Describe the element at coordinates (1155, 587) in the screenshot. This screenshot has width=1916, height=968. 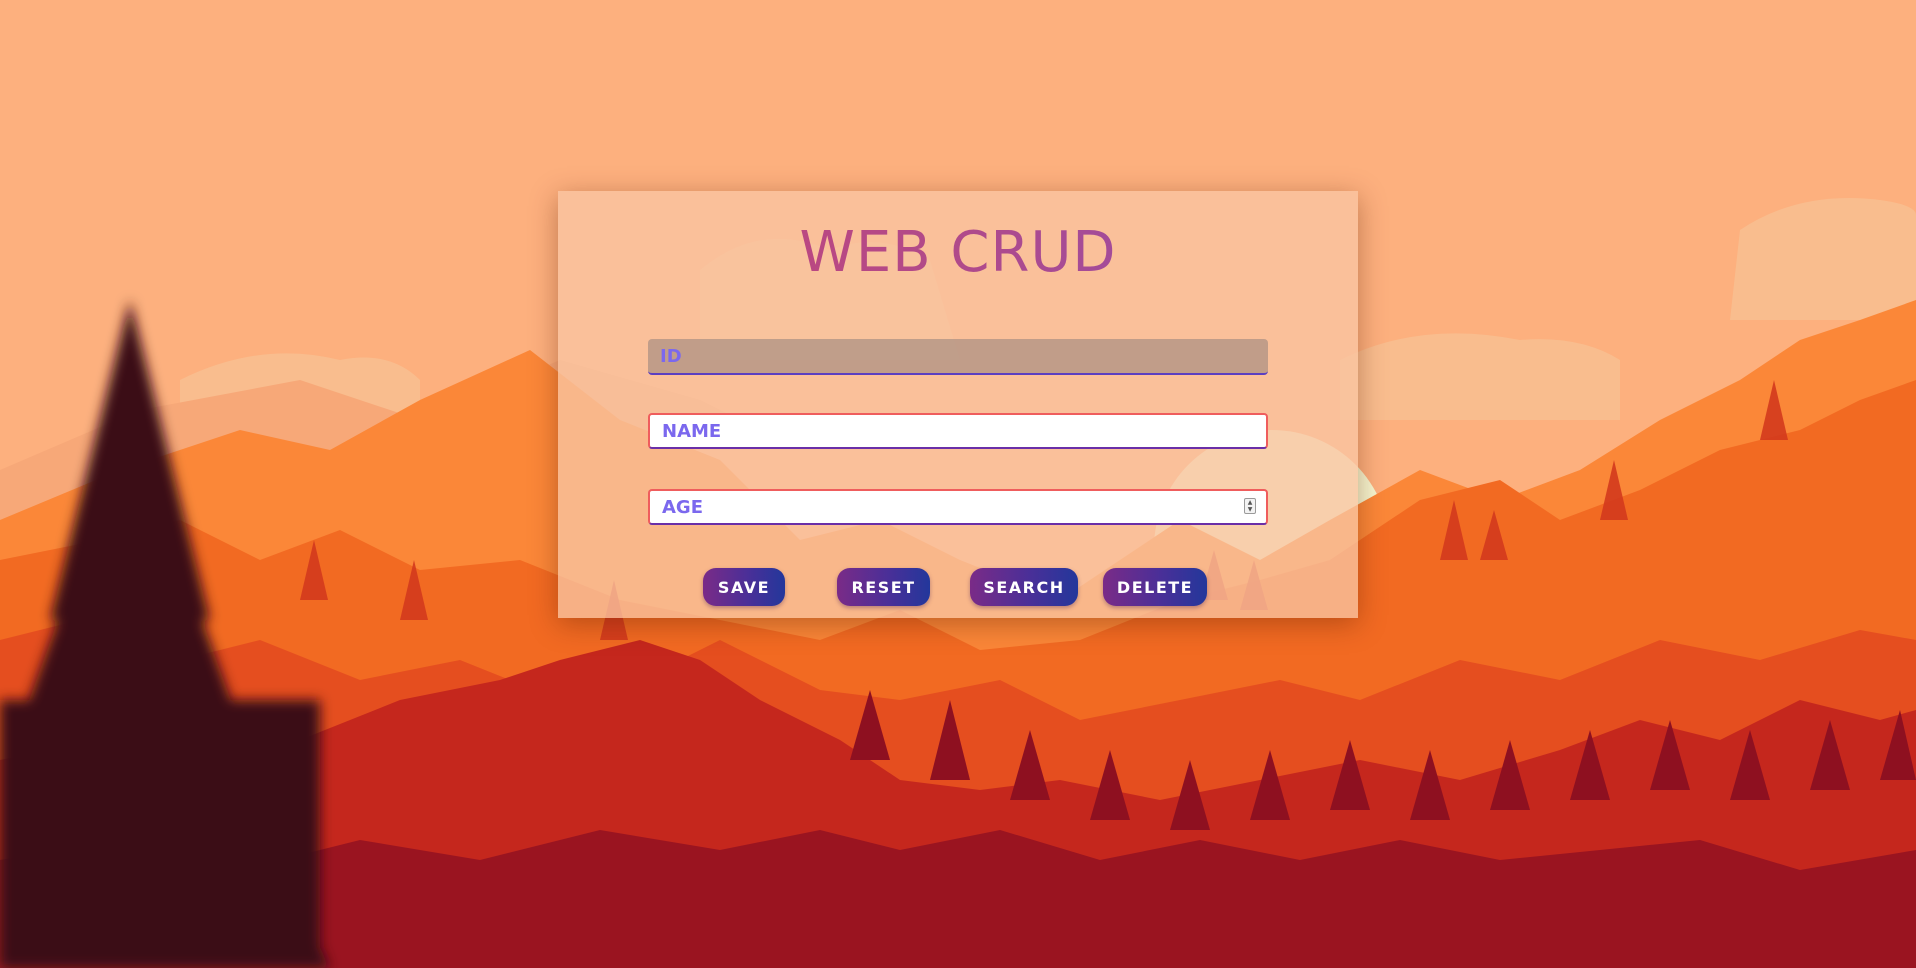
I see `delete-button: DELETE` at that location.